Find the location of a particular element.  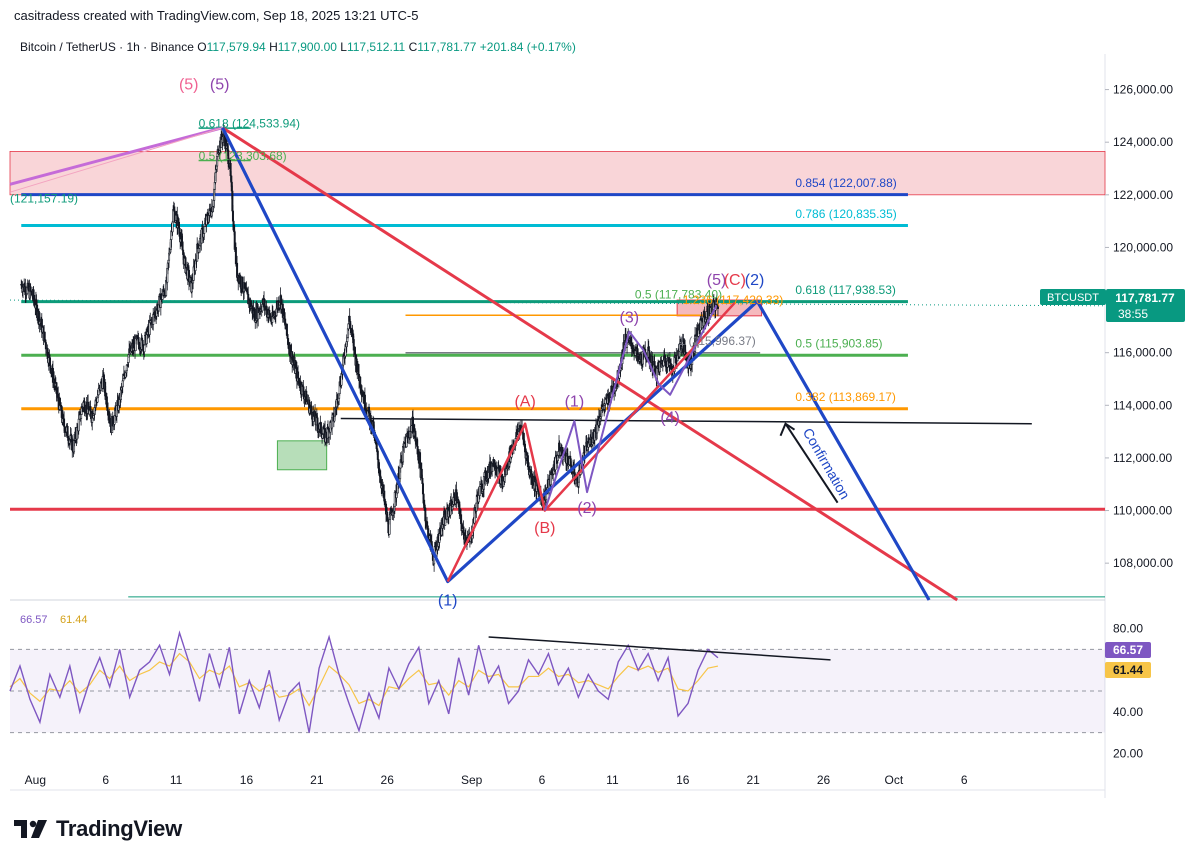

wave-label: (4) is located at coordinates (670, 417).